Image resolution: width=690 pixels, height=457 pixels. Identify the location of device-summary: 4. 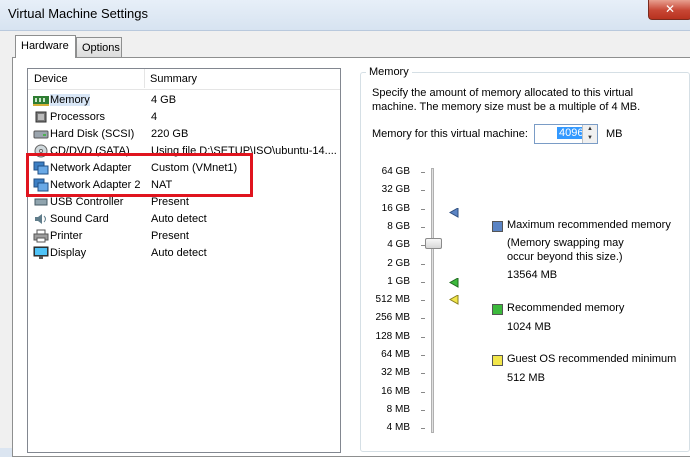
(154, 117).